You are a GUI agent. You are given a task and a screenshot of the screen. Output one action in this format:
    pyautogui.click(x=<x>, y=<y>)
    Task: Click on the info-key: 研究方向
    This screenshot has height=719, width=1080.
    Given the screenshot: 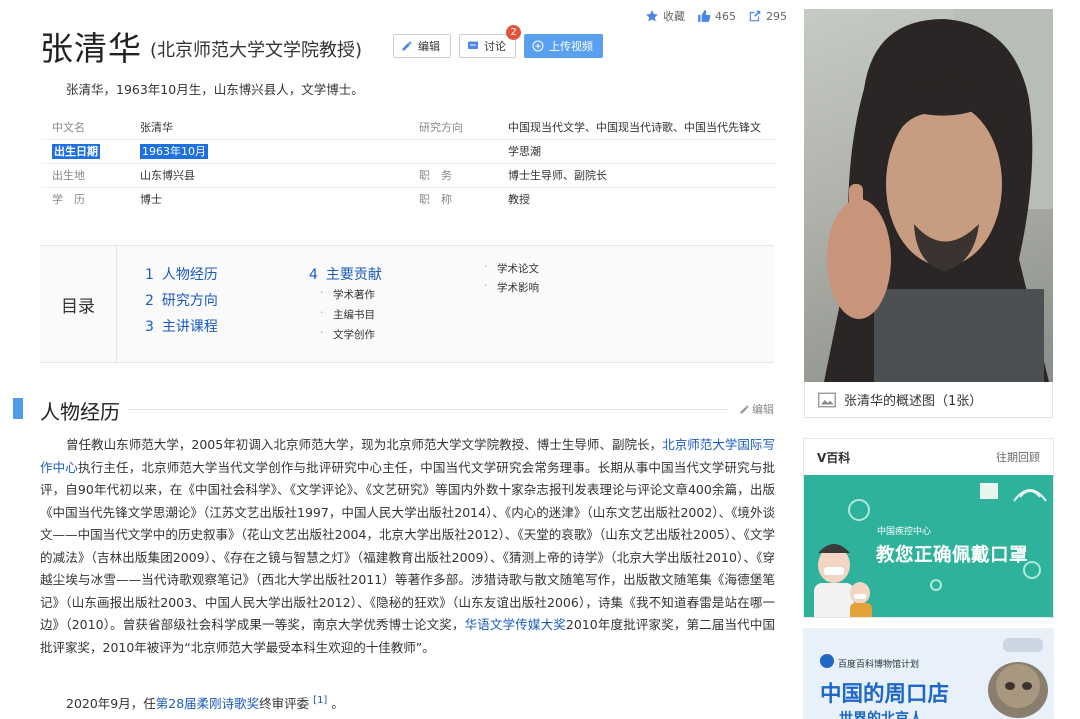 What is the action you would take?
    pyautogui.click(x=441, y=127)
    